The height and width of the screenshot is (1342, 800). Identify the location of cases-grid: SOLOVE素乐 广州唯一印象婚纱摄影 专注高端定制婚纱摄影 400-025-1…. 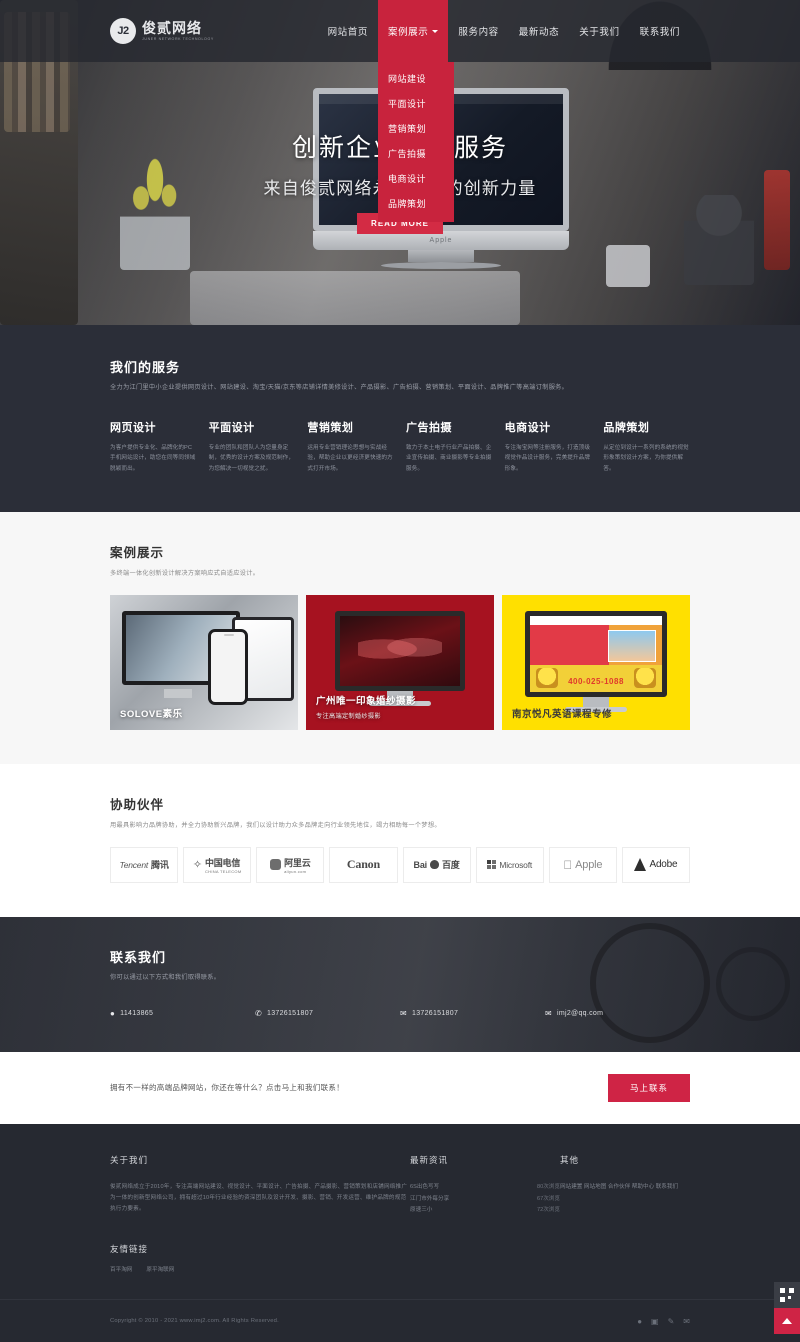
(400, 662).